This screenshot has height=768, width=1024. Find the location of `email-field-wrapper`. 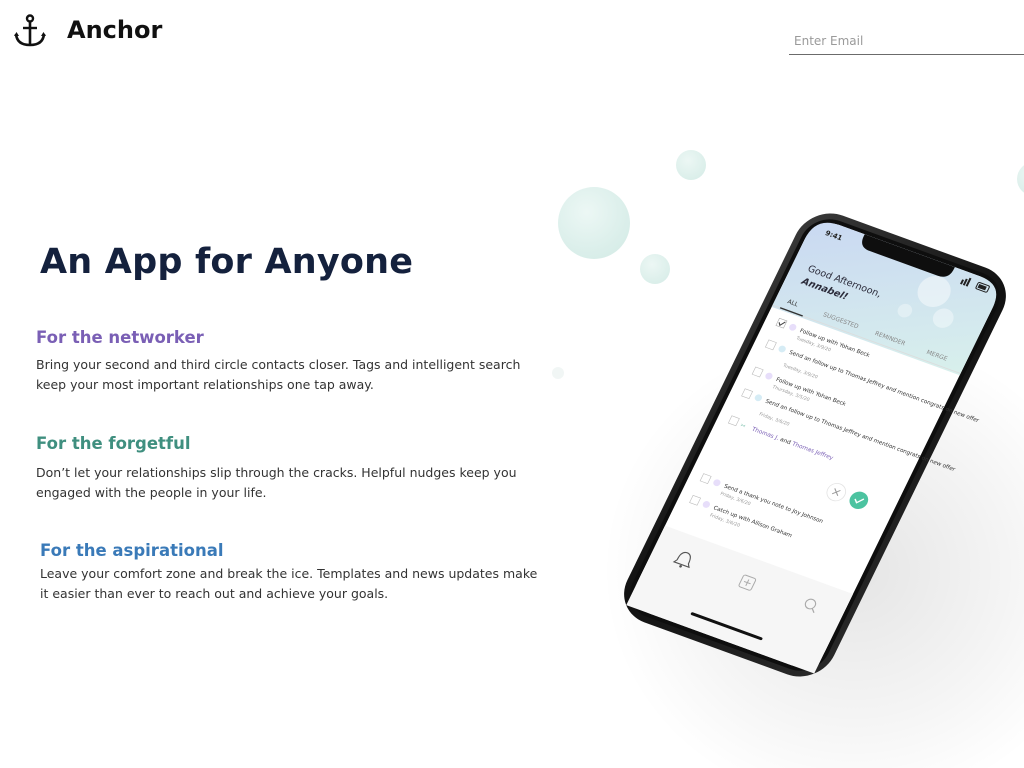

email-field-wrapper is located at coordinates (906, 41).